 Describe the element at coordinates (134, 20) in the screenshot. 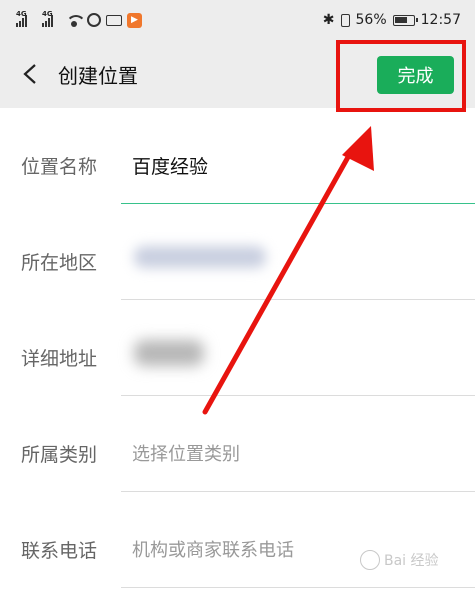

I see `app-notification-icon: ▶` at that location.